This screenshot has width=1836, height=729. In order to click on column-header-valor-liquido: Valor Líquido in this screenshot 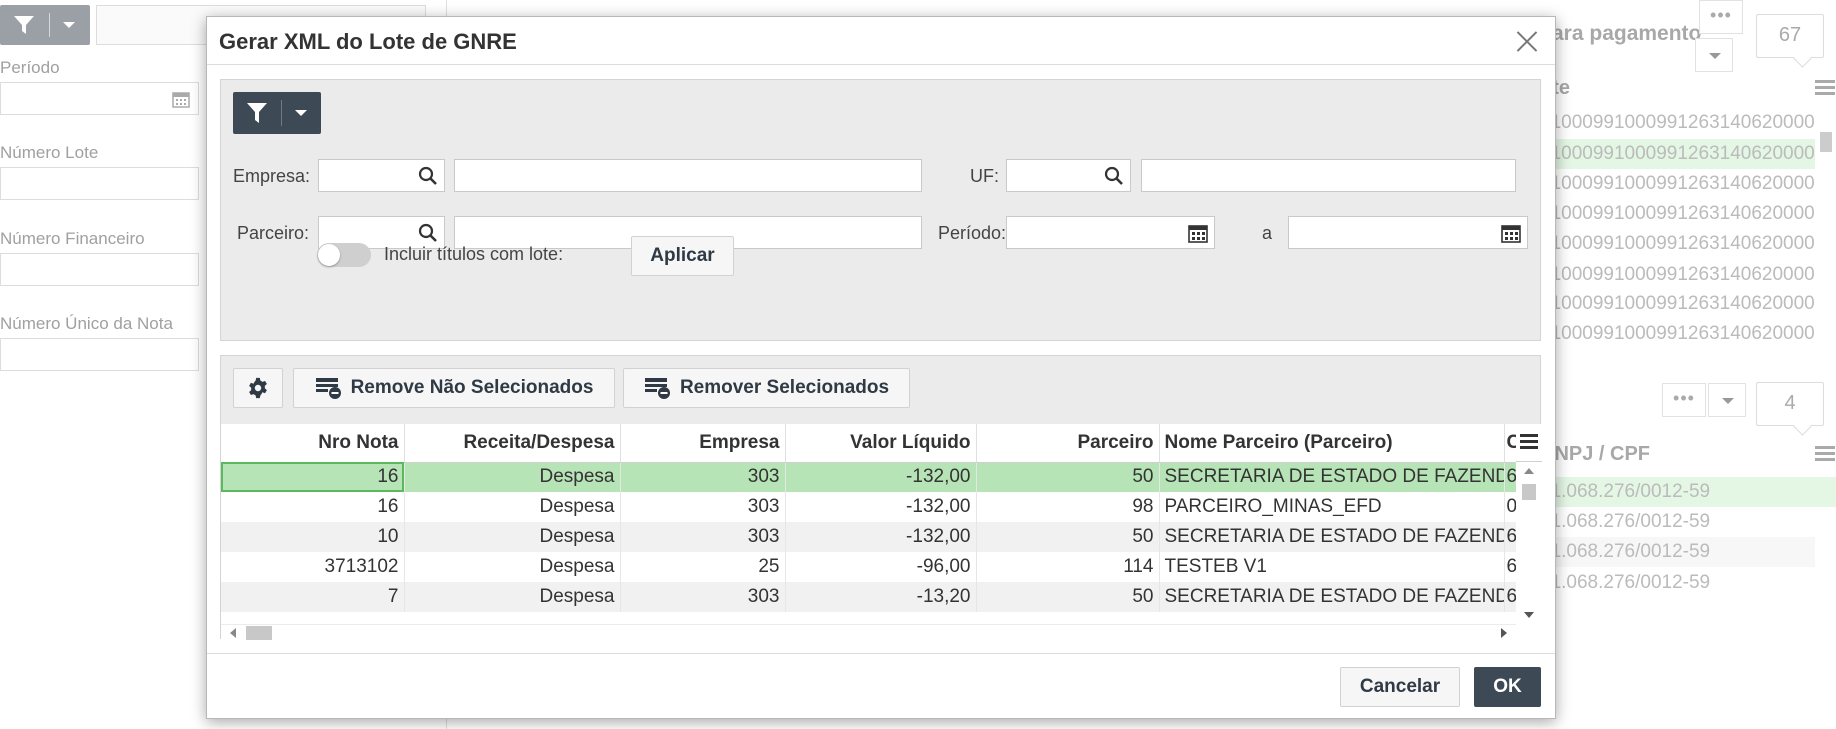, I will do `click(881, 443)`.